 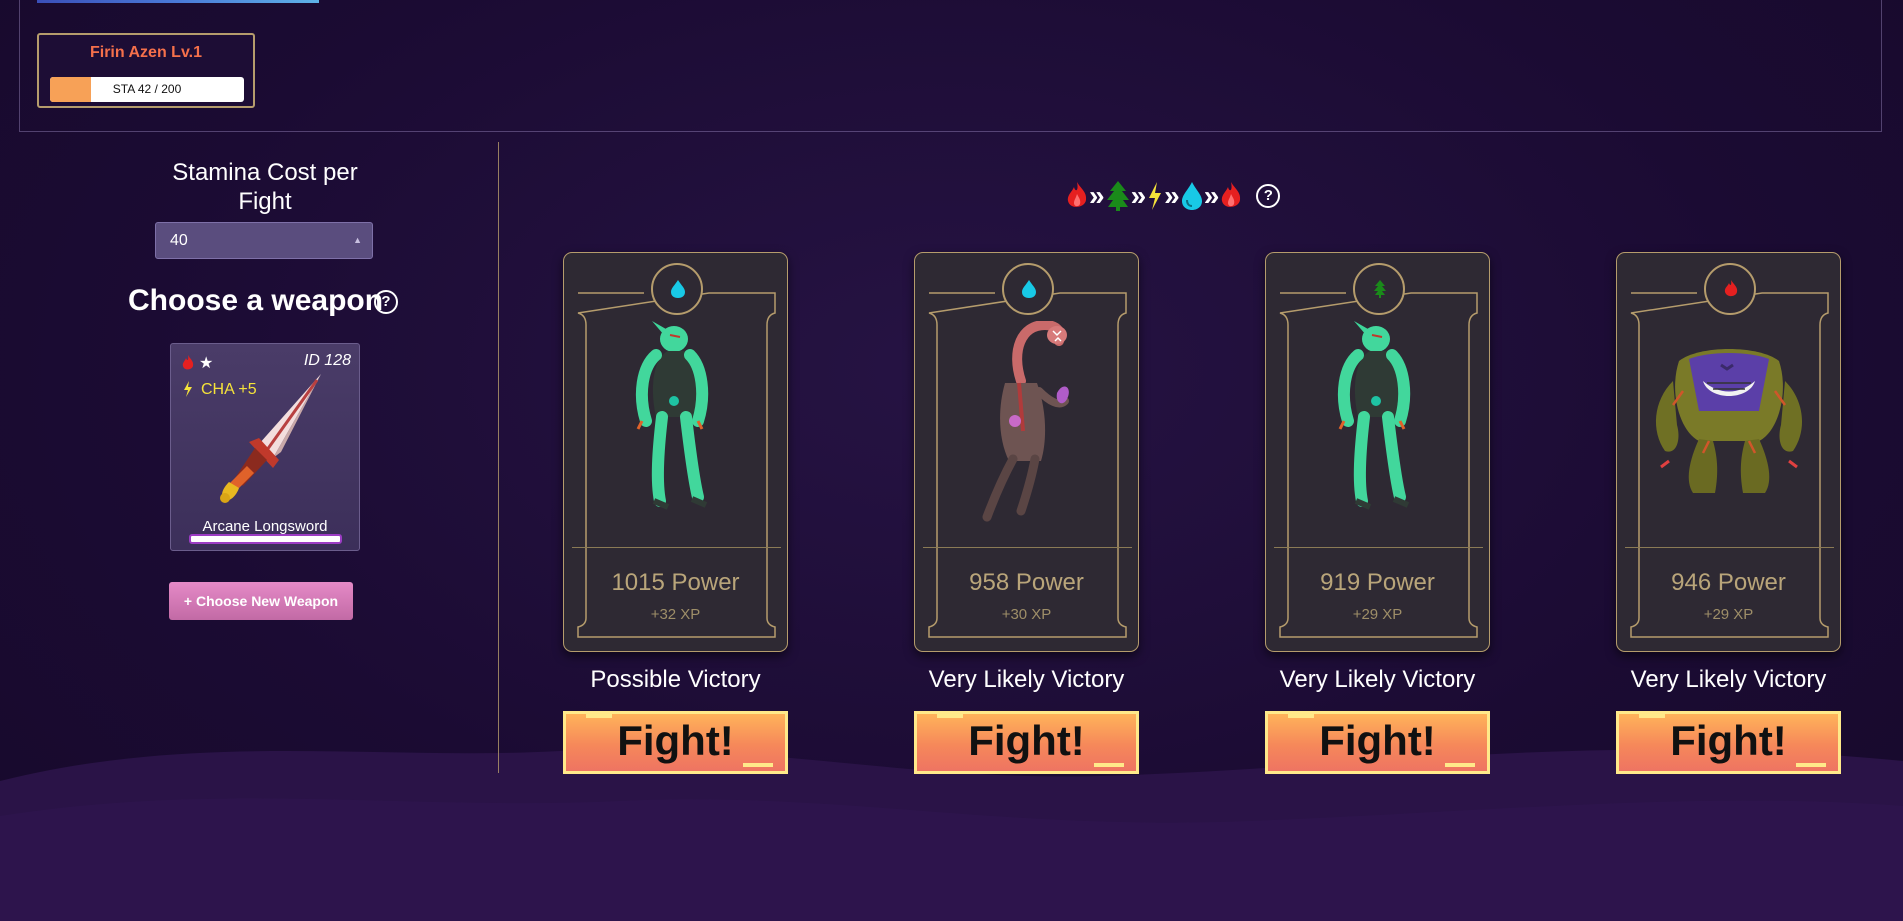 What do you see at coordinates (675, 679) in the screenshot?
I see `victory-odds: Possible Victory` at bounding box center [675, 679].